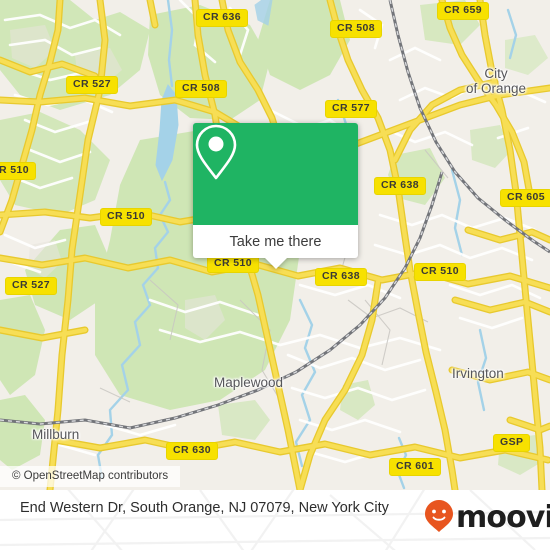 This screenshot has height=550, width=550. I want to click on moovit-brand-logo: moovit, so click(487, 518).